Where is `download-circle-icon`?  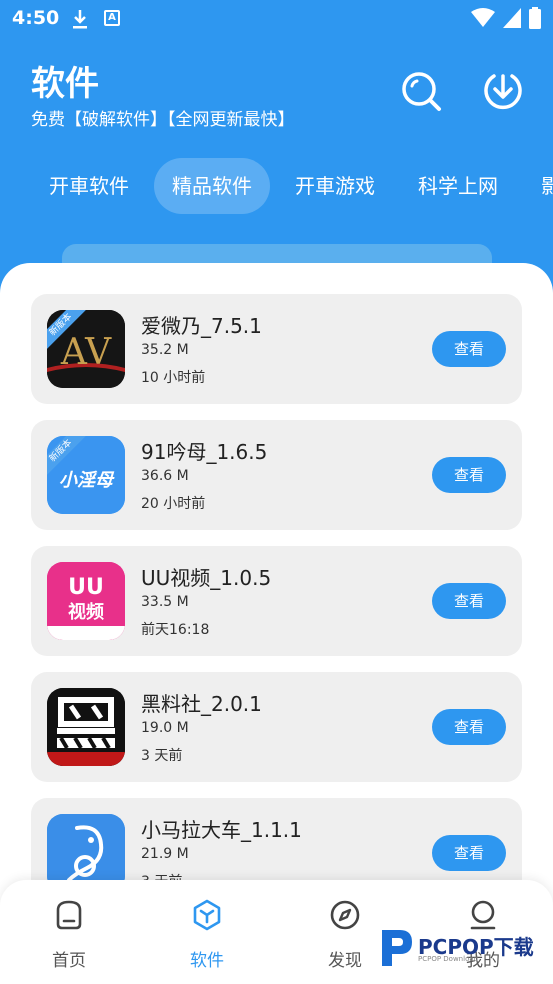
download-circle-icon is located at coordinates (503, 91).